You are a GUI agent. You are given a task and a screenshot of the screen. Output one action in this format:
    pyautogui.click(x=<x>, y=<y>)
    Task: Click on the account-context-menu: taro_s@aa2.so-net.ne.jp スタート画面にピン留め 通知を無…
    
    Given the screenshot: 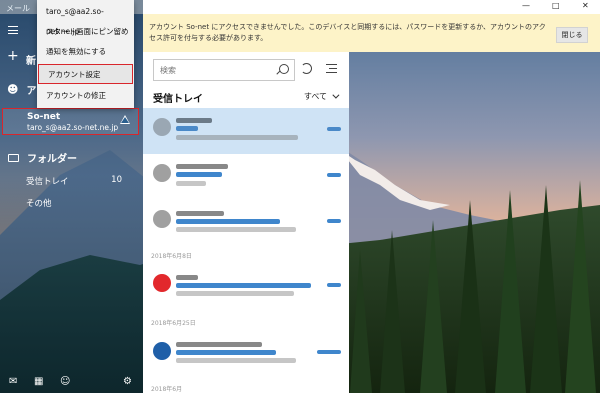 What is the action you would take?
    pyautogui.click(x=85, y=54)
    